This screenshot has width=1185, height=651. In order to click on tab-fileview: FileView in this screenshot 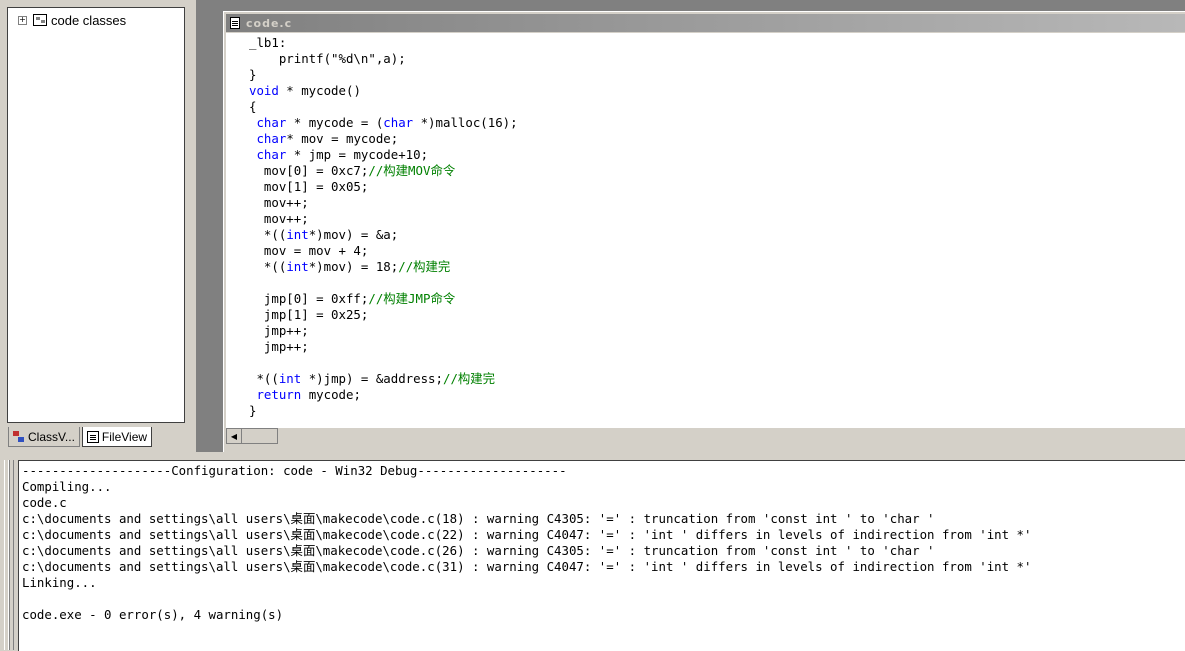, I will do `click(117, 437)`.